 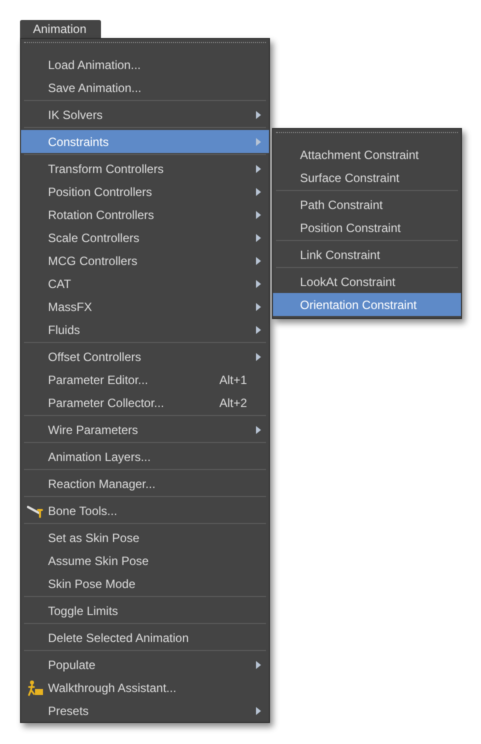 What do you see at coordinates (145, 260) in the screenshot?
I see `menu-item: MCG Controllers` at bounding box center [145, 260].